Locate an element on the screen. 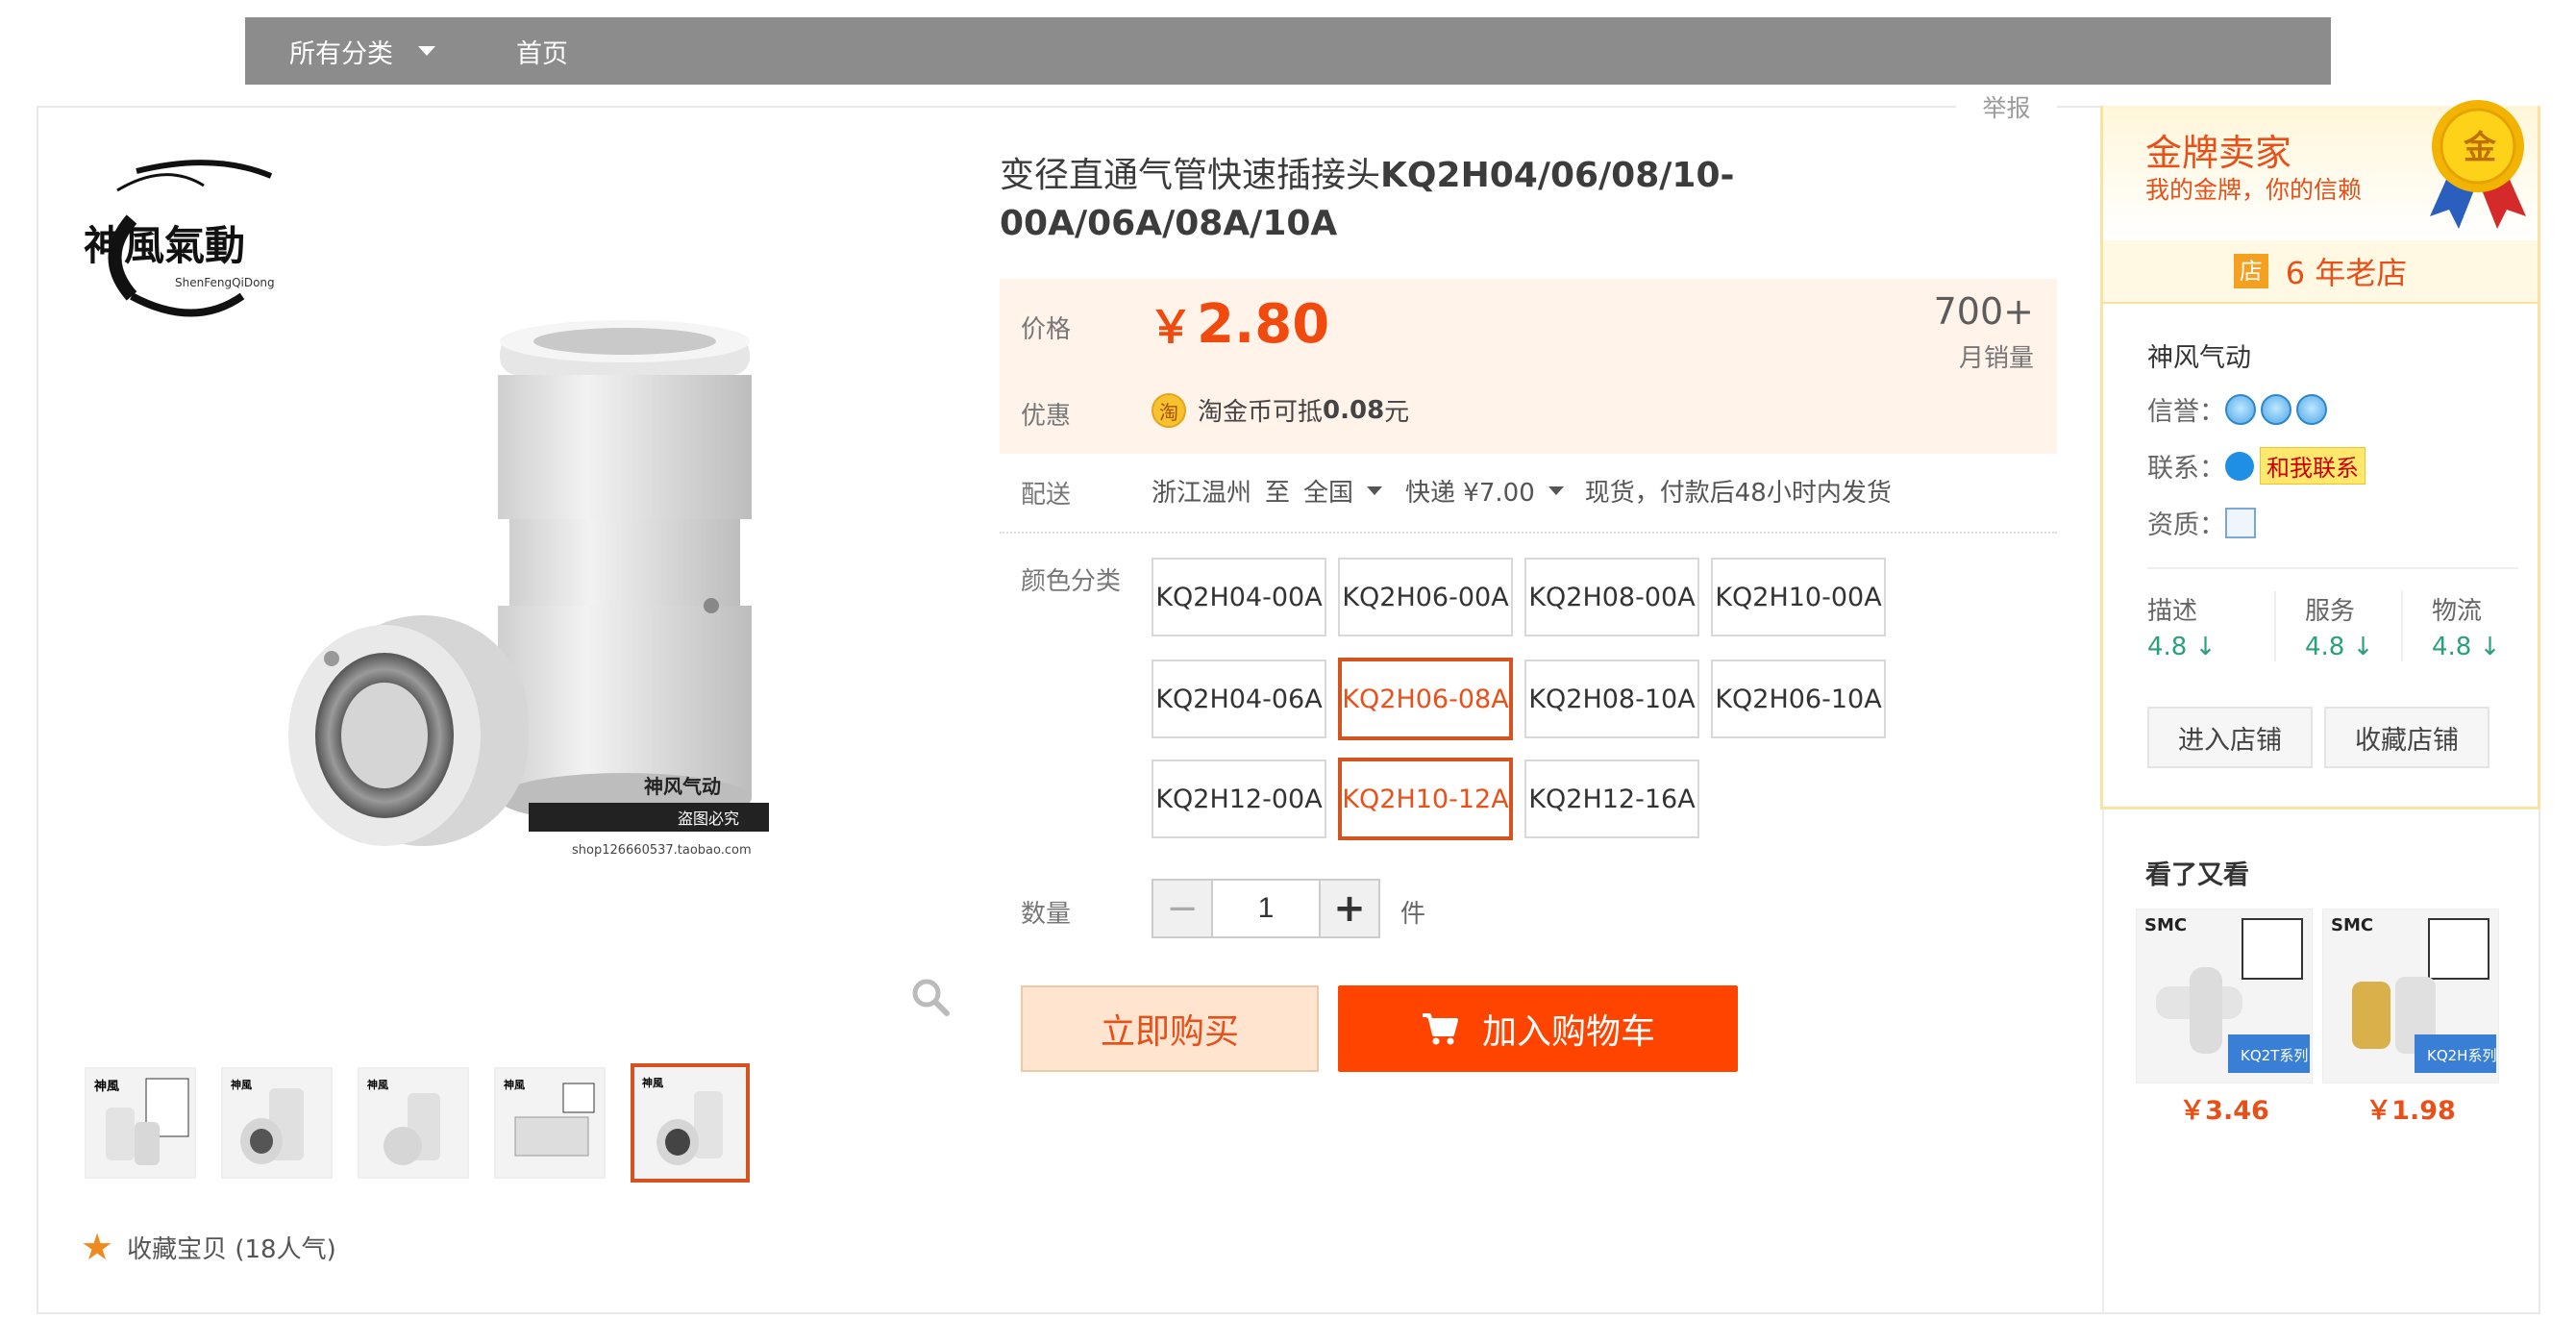  promo-text: 淘 淘金币可抵 0.08 元 is located at coordinates (1280, 410).